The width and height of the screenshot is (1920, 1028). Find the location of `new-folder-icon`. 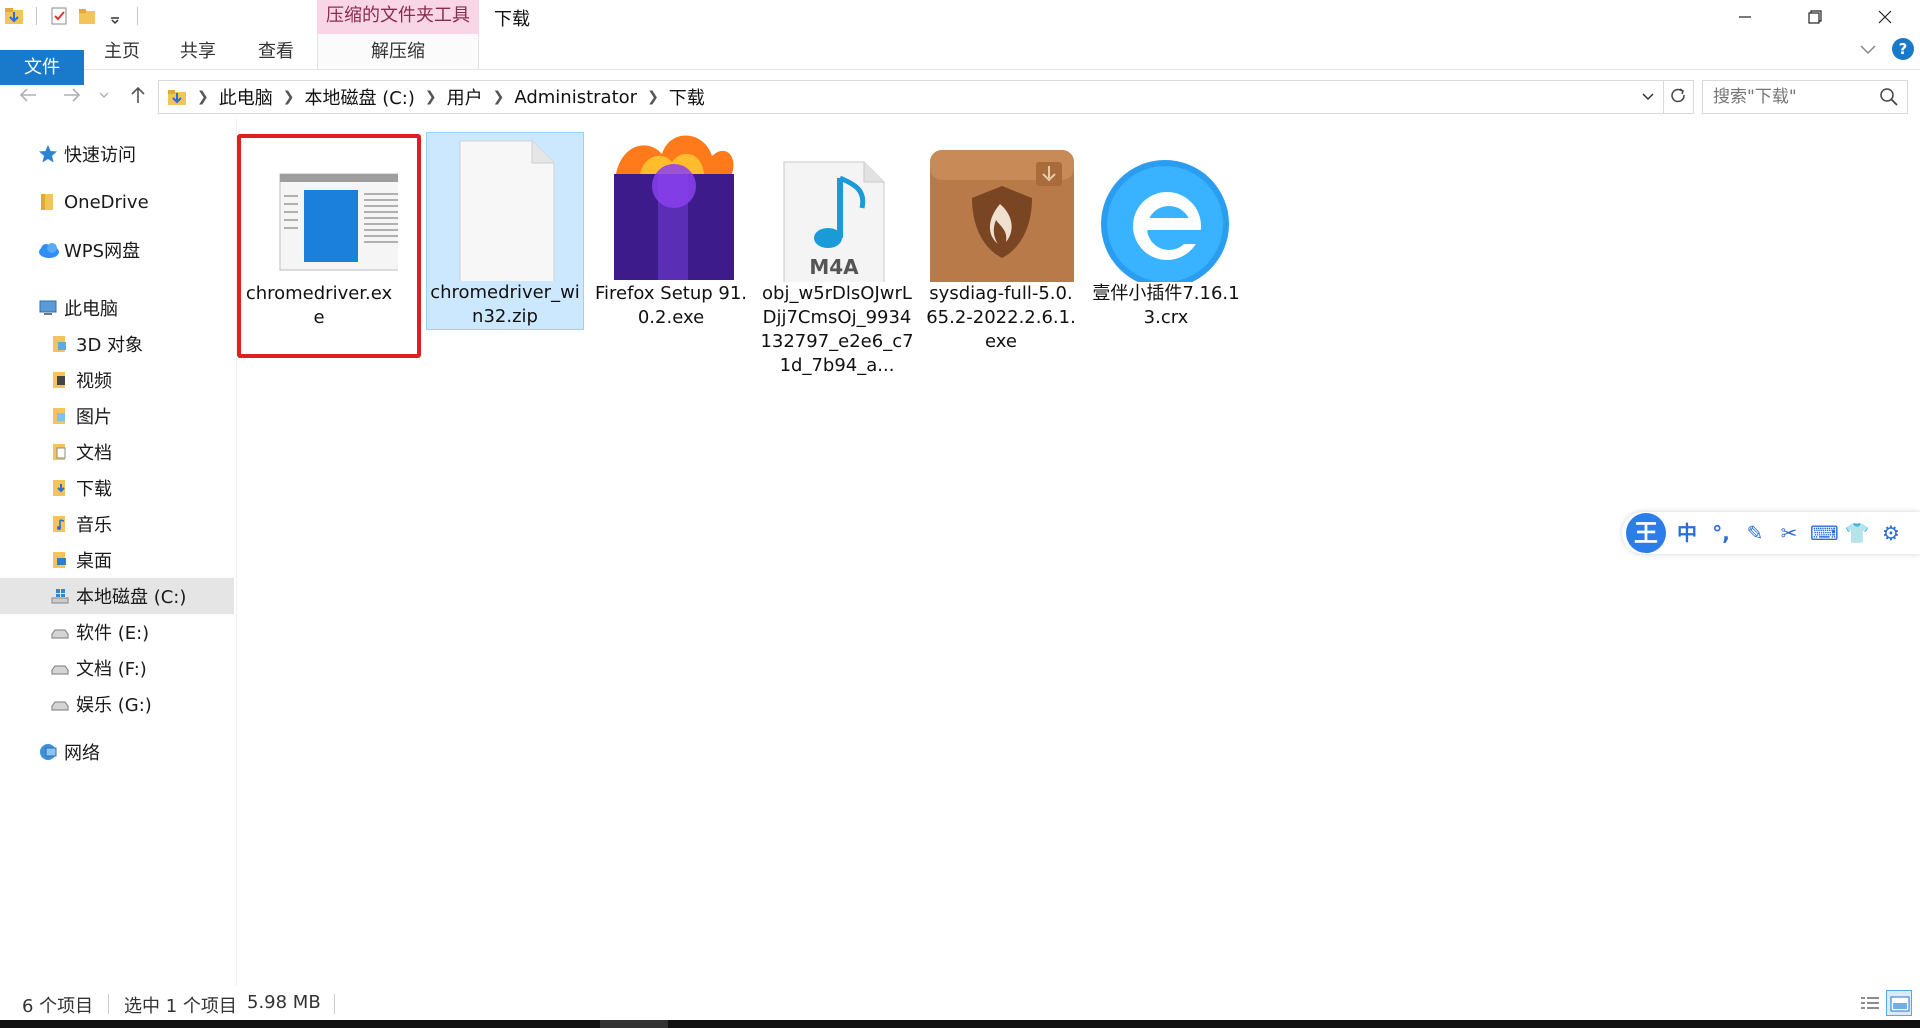

new-folder-icon is located at coordinates (87, 16).